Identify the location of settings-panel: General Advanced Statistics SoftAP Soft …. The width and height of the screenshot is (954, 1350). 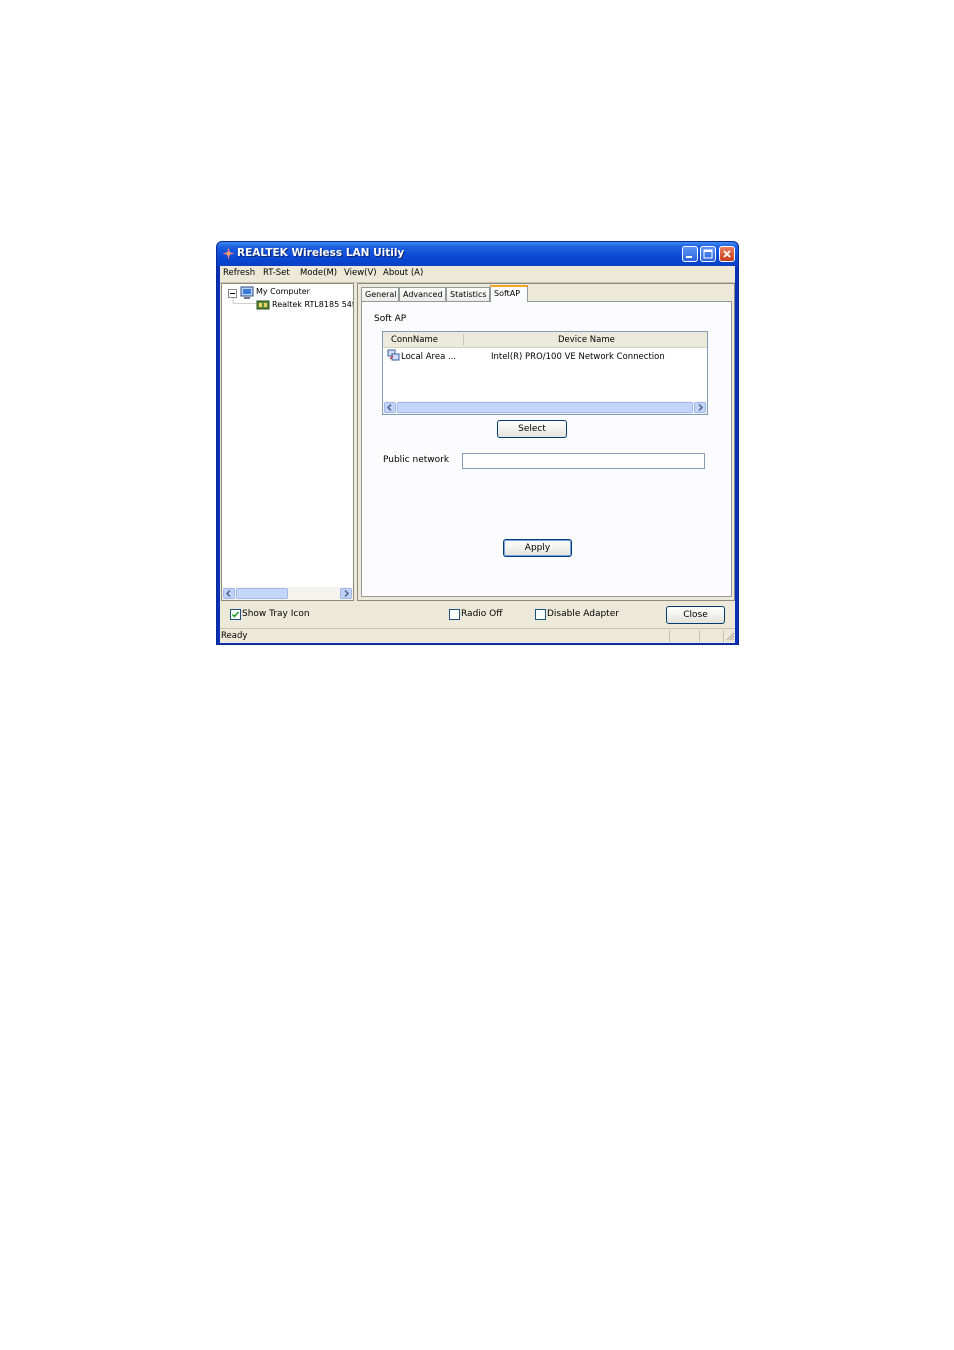
(546, 442).